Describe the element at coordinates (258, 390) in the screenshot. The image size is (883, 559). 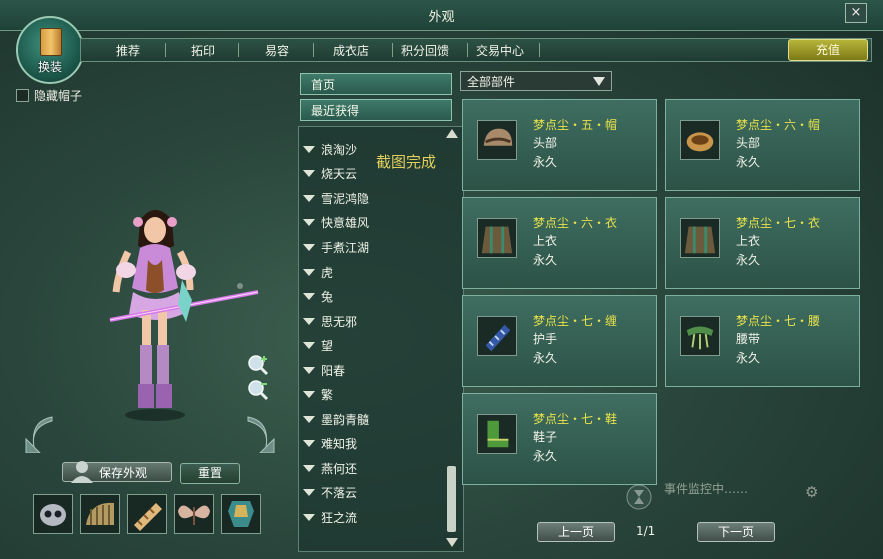
I see `zoom-out-icon` at that location.